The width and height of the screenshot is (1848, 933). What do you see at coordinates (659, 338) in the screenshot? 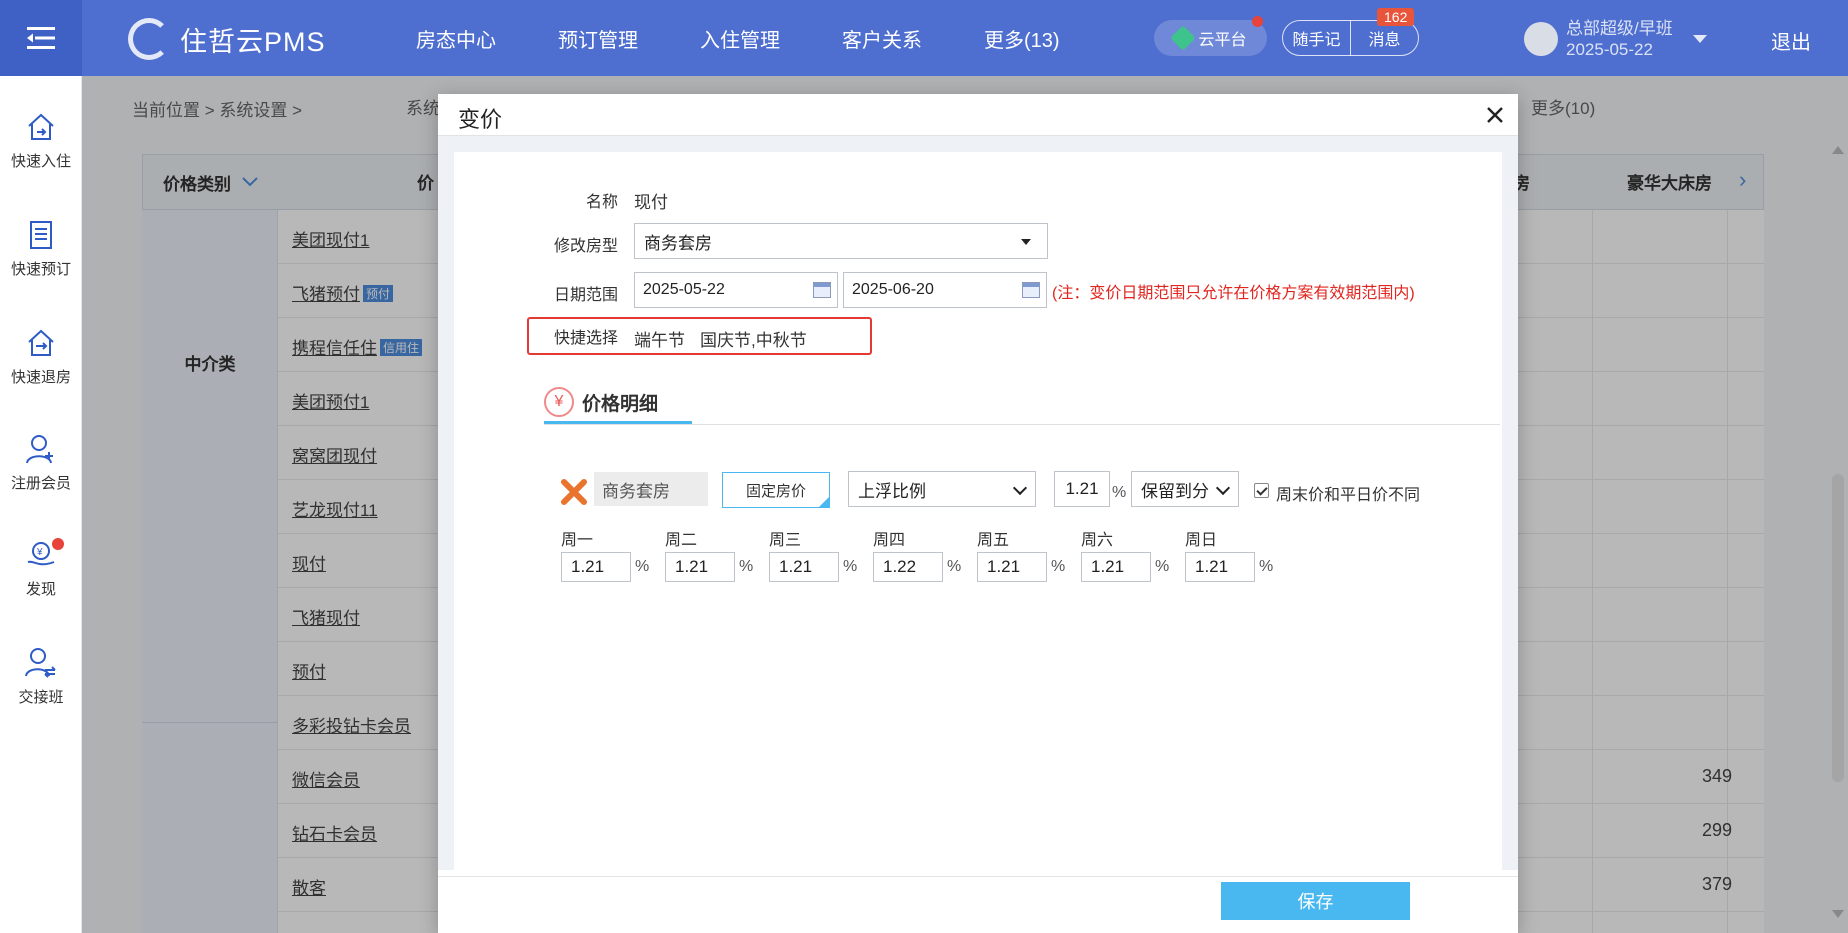
I see `quick-option-dragon-boat: 端午节` at bounding box center [659, 338].